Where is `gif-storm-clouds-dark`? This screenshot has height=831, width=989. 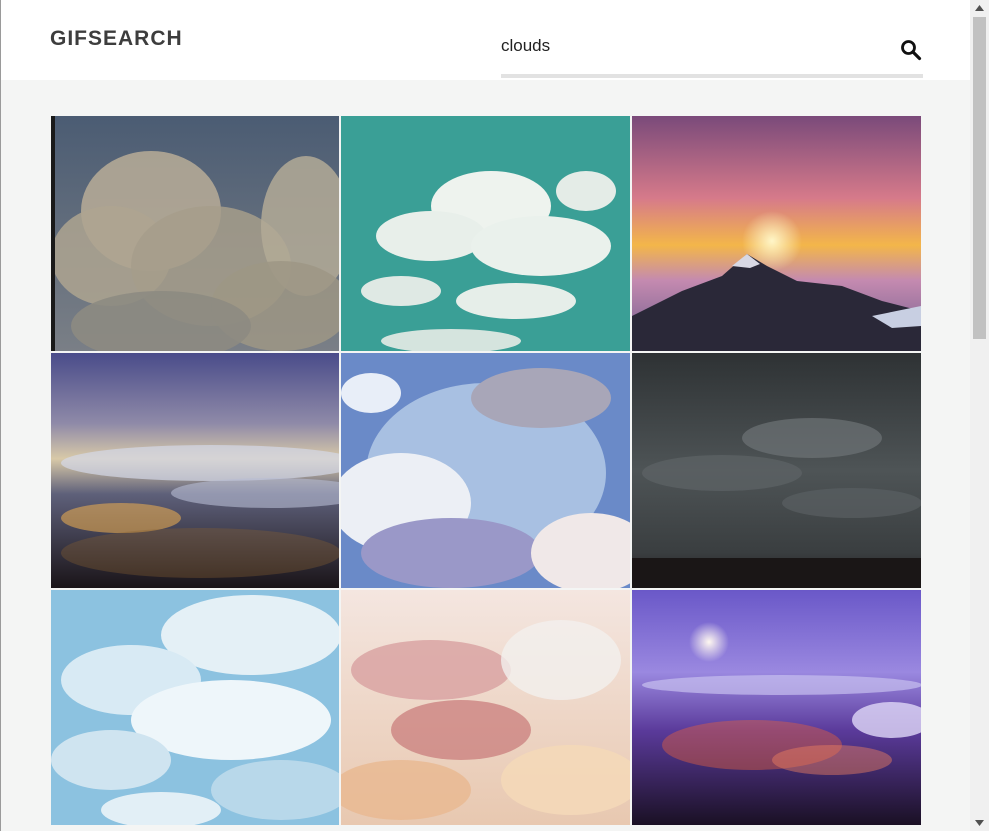 gif-storm-clouds-dark is located at coordinates (776, 470).